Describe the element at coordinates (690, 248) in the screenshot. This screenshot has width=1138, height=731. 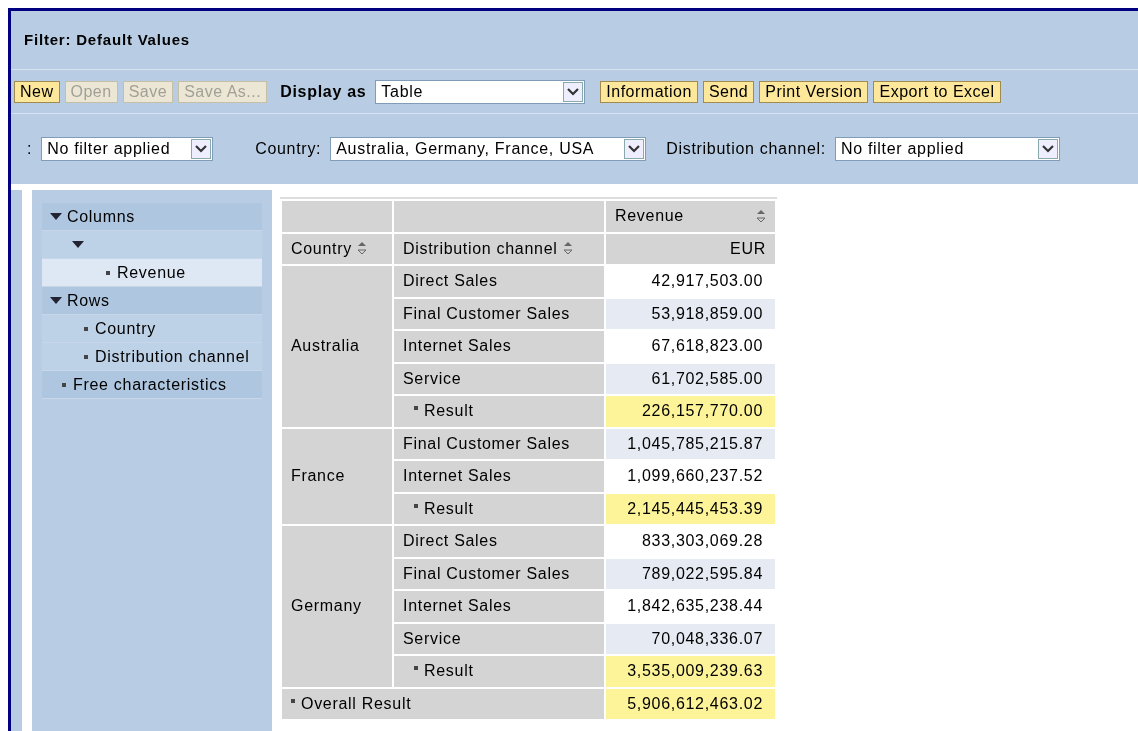
I see `unit-cell: EUR` at that location.